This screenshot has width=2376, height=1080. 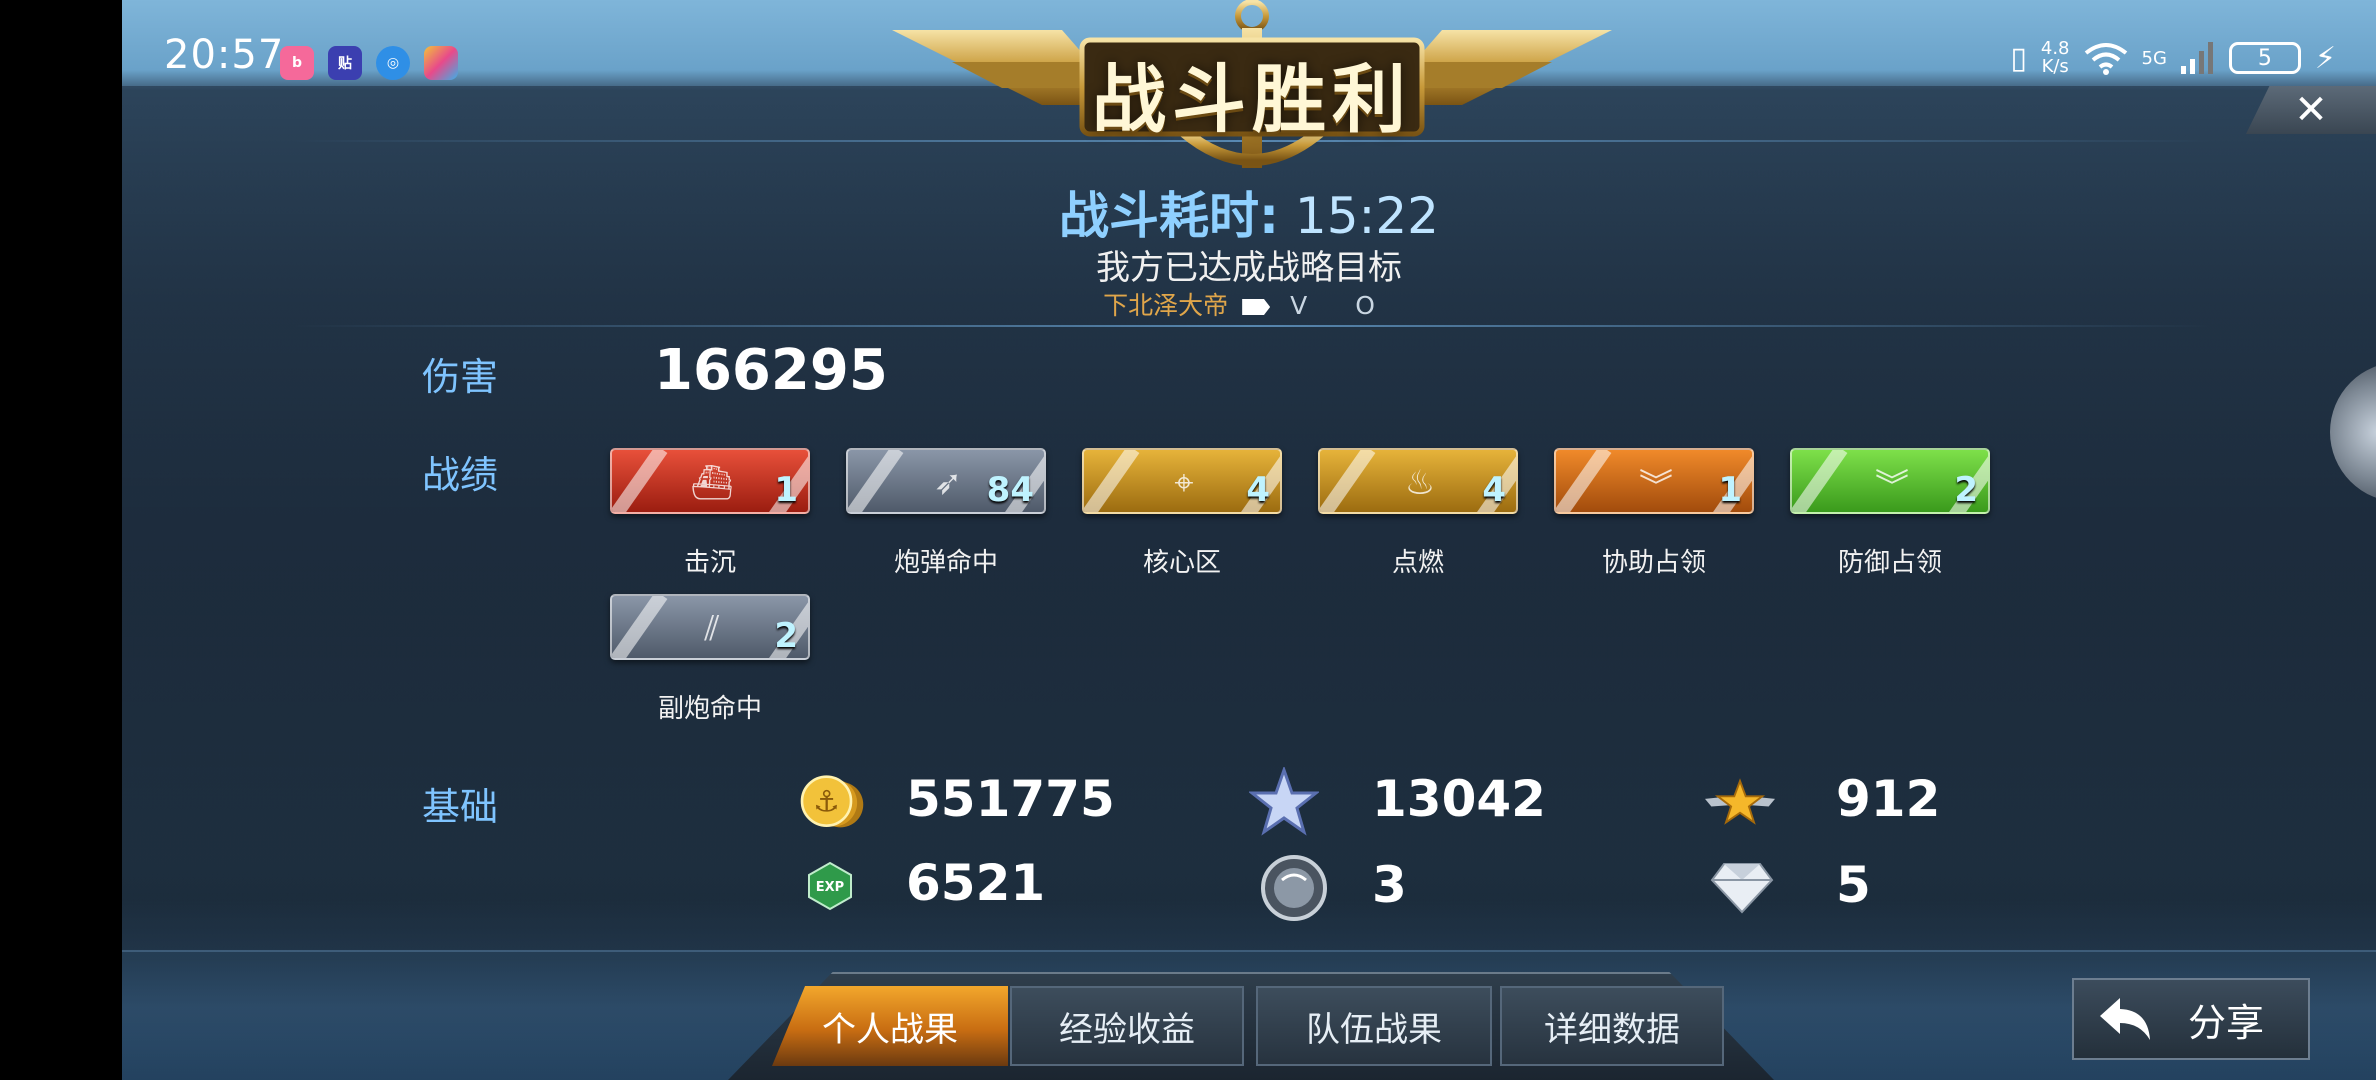 What do you see at coordinates (2196, 58) in the screenshot?
I see `signal-bars-icon` at bounding box center [2196, 58].